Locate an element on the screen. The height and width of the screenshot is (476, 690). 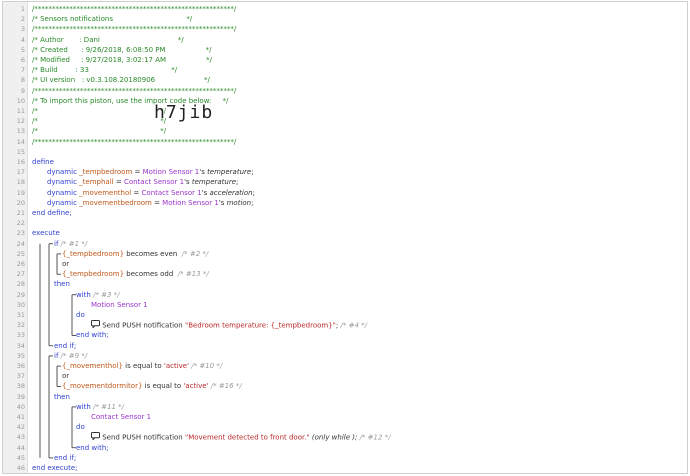
code-content: if /* #9 */ is located at coordinates (70, 356).